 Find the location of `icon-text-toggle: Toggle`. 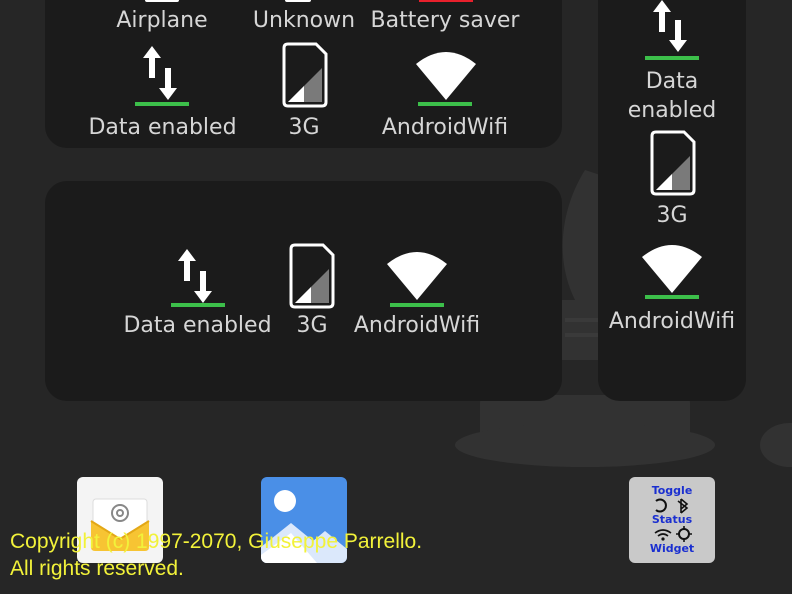

icon-text-toggle: Toggle is located at coordinates (672, 490).